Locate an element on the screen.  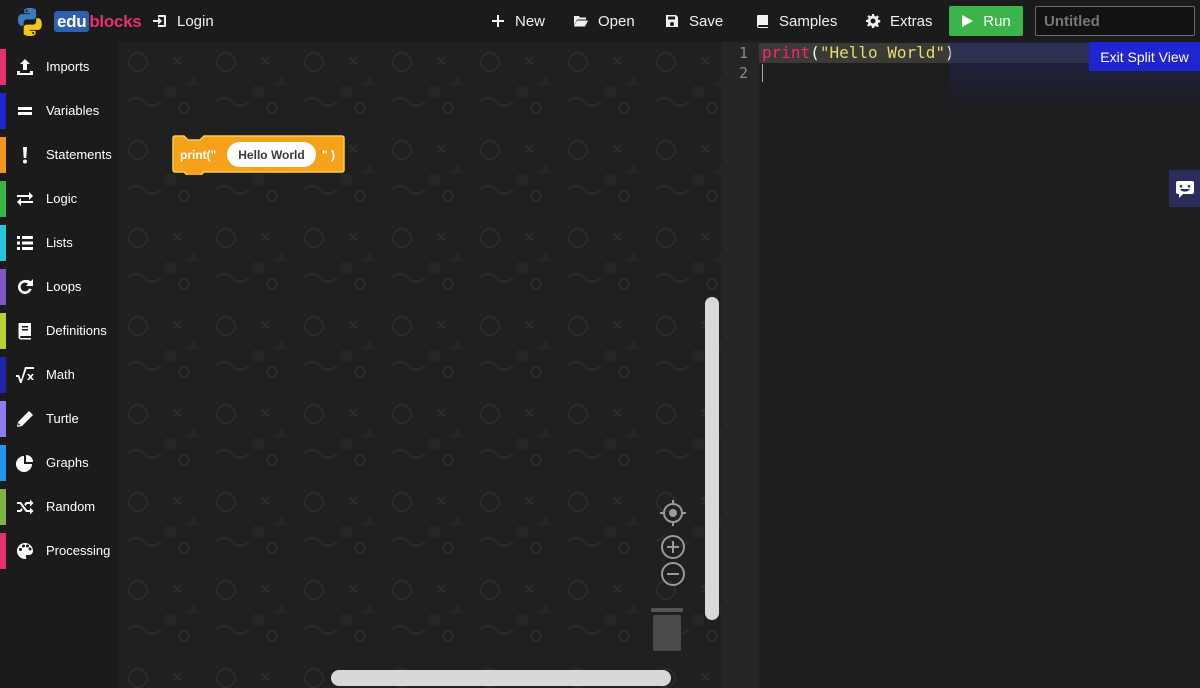
trash-icon is located at coordinates (667, 630).